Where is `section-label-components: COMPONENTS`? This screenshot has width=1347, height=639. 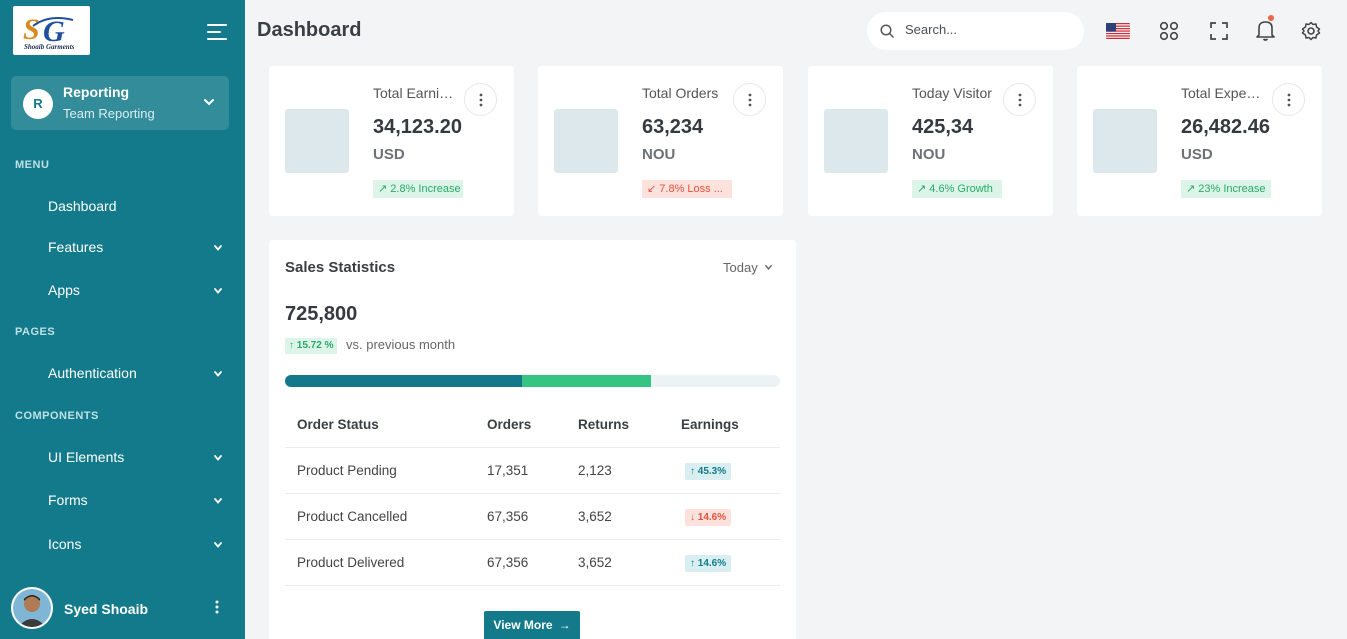 section-label-components: COMPONENTS is located at coordinates (57, 416).